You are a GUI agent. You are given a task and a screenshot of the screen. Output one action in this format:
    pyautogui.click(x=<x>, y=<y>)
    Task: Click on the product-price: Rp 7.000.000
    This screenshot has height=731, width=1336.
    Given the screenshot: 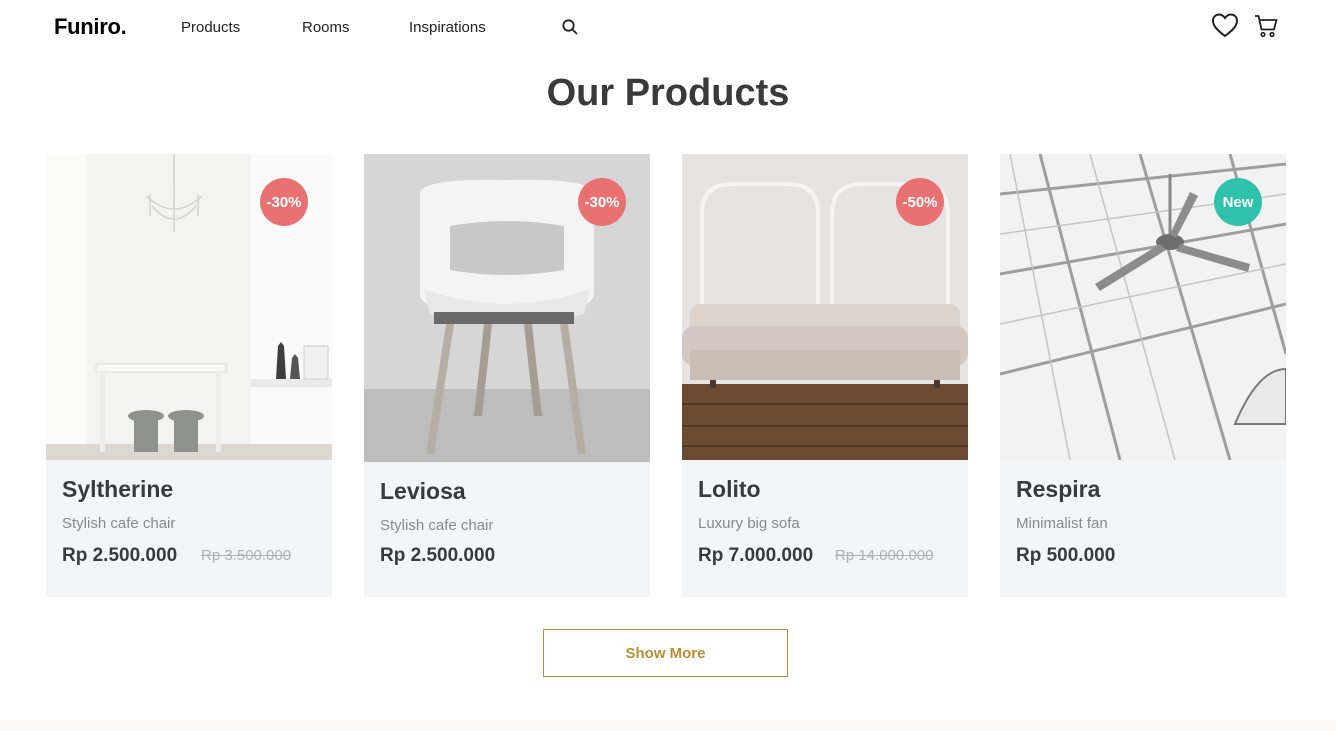 What is the action you would take?
    pyautogui.click(x=756, y=555)
    